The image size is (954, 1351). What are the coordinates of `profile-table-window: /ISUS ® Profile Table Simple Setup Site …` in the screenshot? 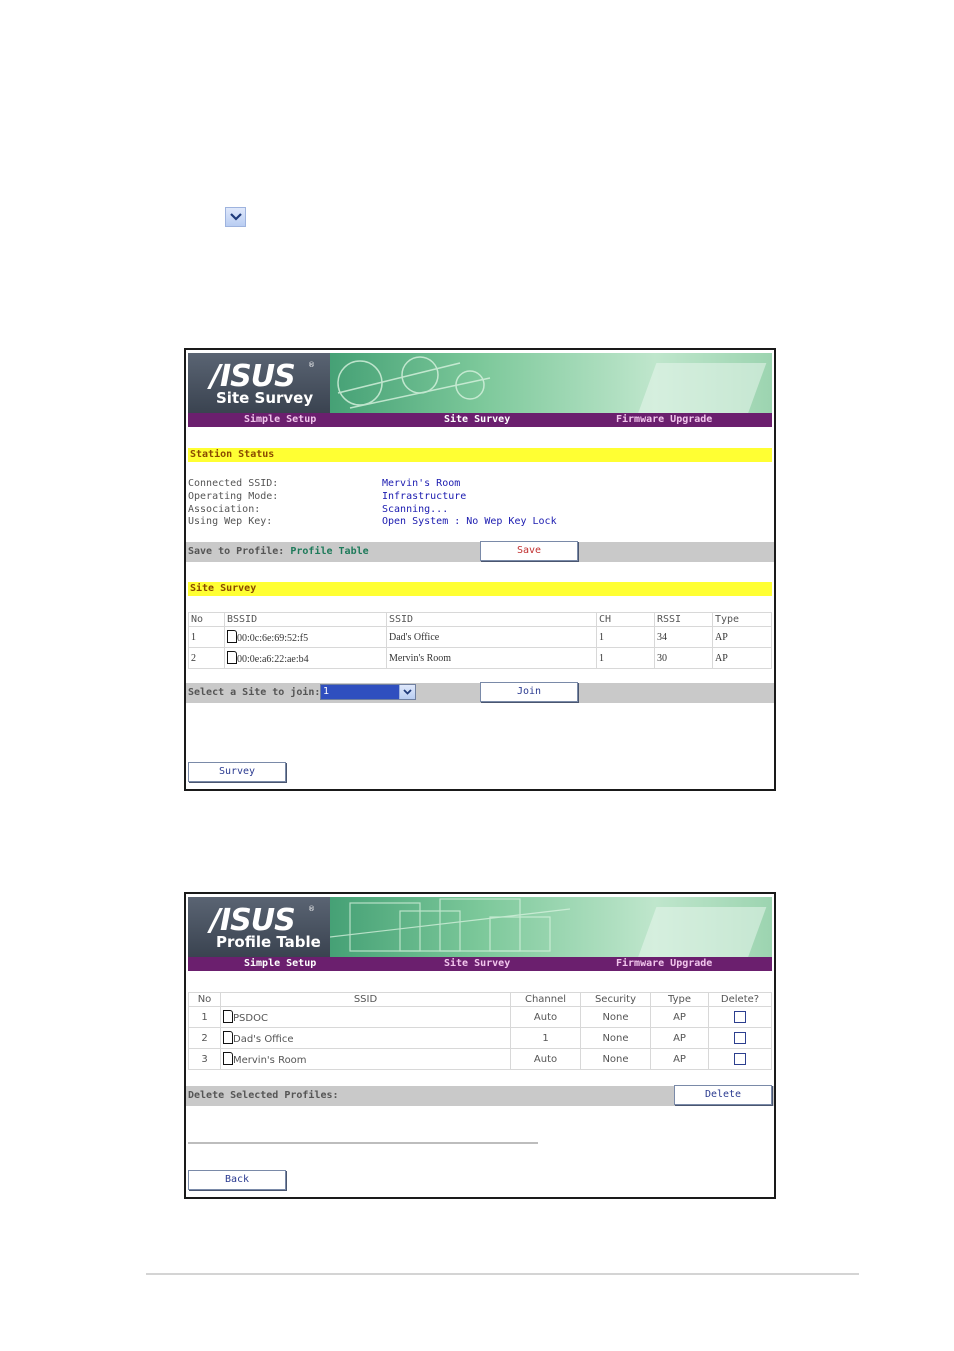 It's located at (480, 1045).